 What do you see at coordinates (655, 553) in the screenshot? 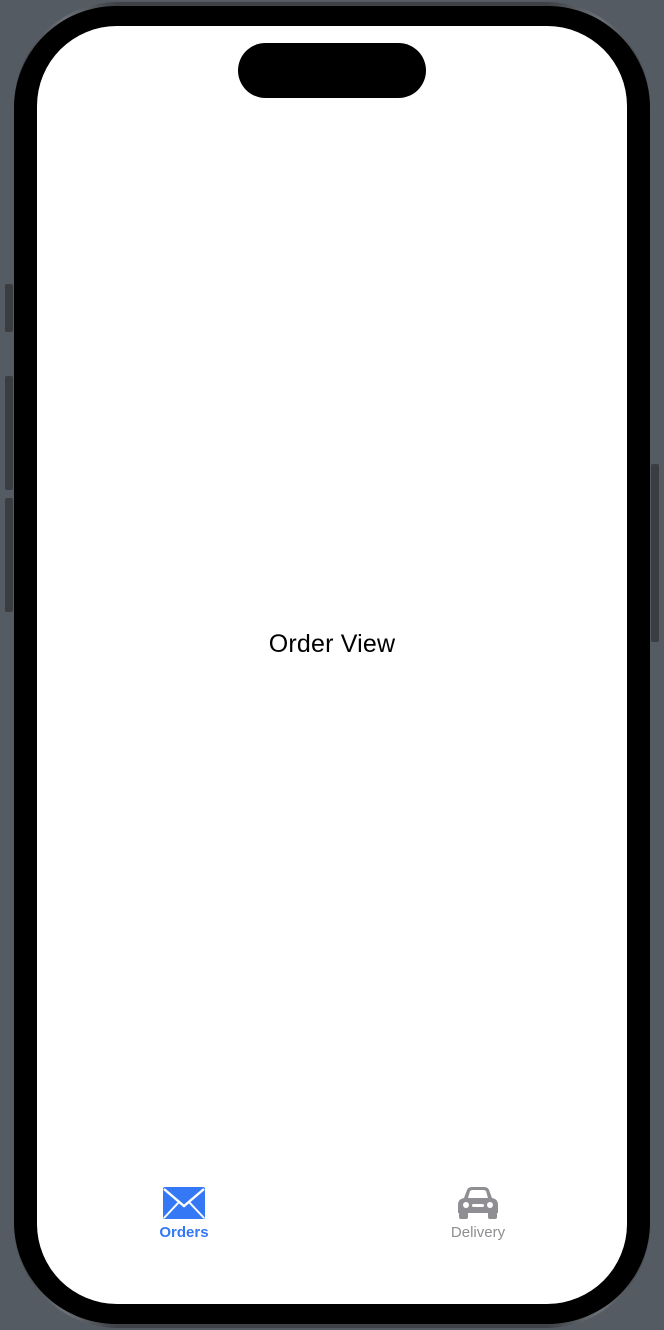
I see `power-button` at bounding box center [655, 553].